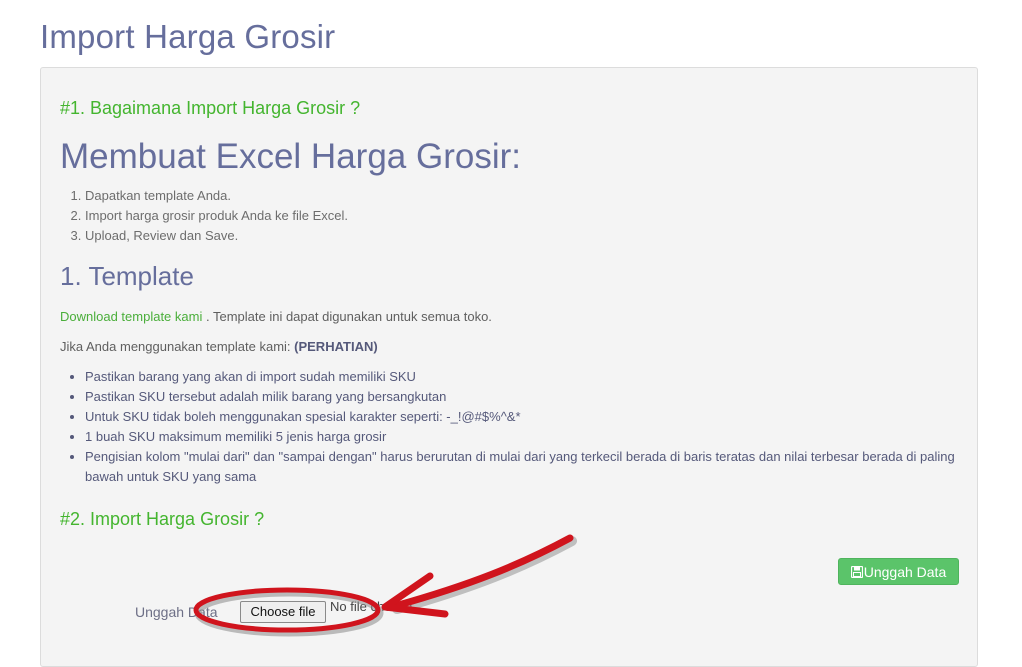 This screenshot has height=667, width=1022. I want to click on section1-heading: #1. Bagaimana Import Harga Grosir ?, so click(210, 108).